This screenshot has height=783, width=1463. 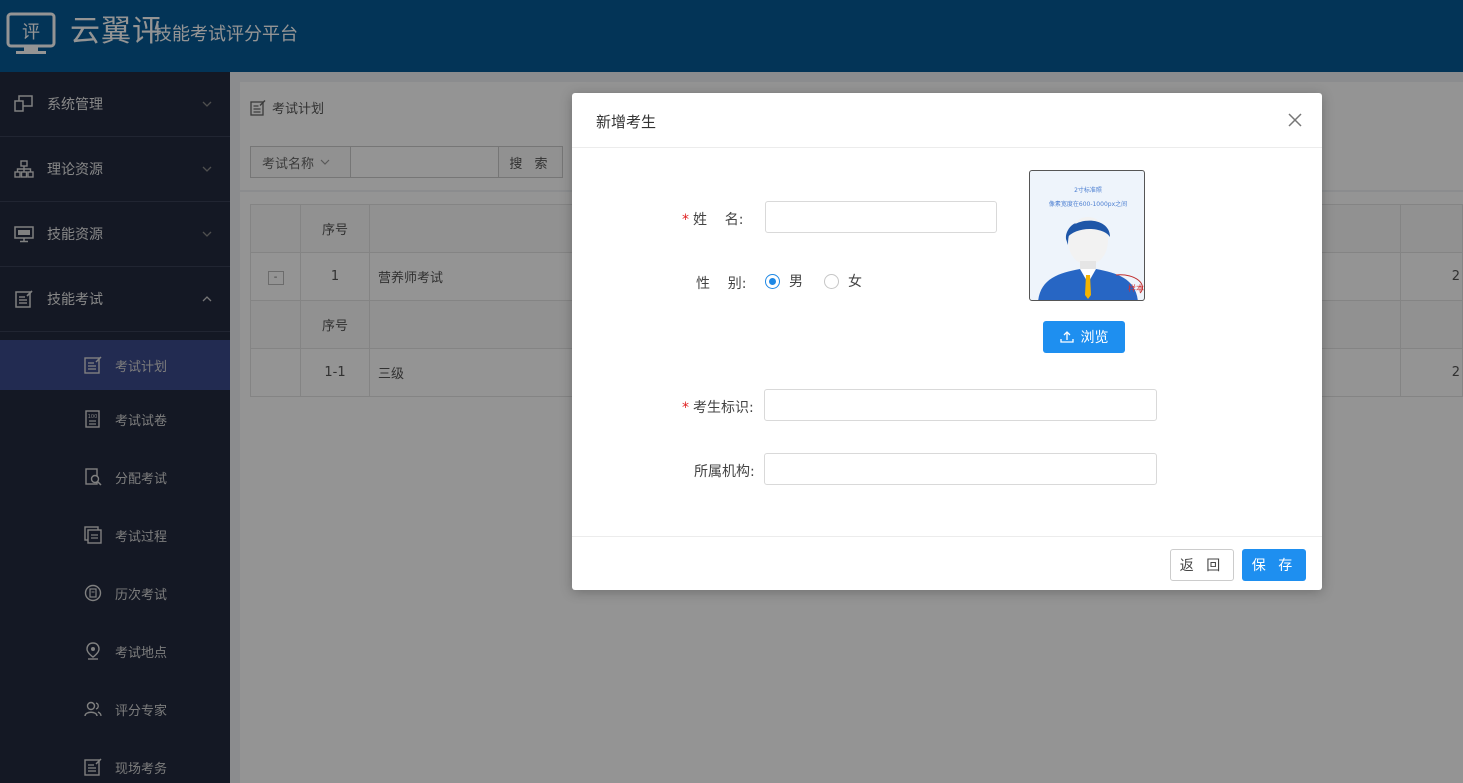 What do you see at coordinates (1066, 337) in the screenshot?
I see `upload-icon` at bounding box center [1066, 337].